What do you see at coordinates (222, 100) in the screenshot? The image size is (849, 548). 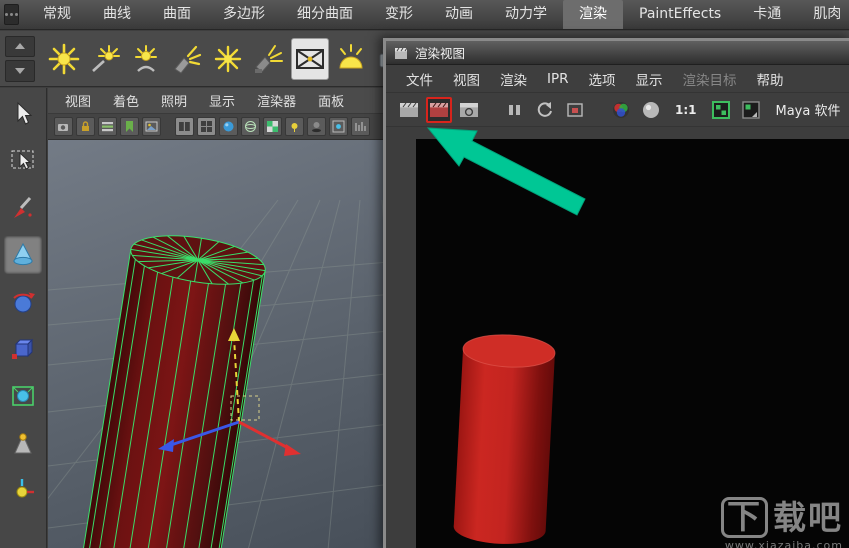 I see `viewport-menu-show: 显示` at bounding box center [222, 100].